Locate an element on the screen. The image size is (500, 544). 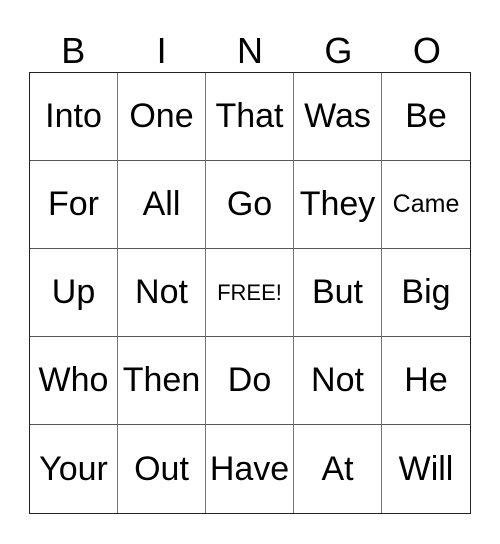
bingo-cell: Have is located at coordinates (250, 469).